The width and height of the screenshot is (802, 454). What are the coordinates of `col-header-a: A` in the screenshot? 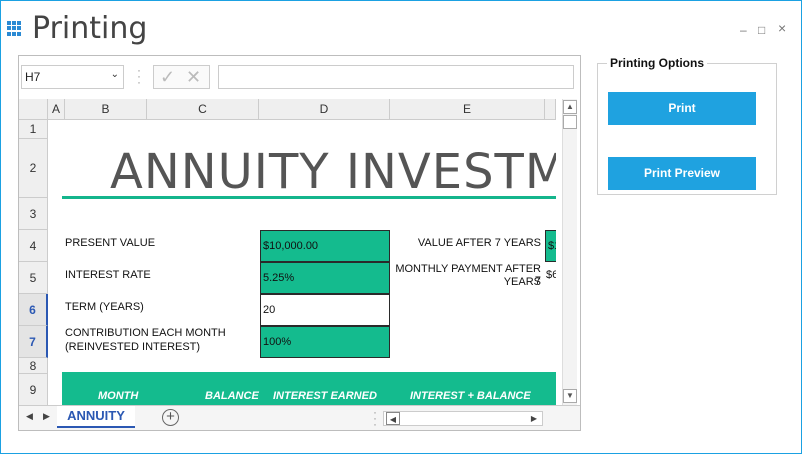 It's located at (56, 109).